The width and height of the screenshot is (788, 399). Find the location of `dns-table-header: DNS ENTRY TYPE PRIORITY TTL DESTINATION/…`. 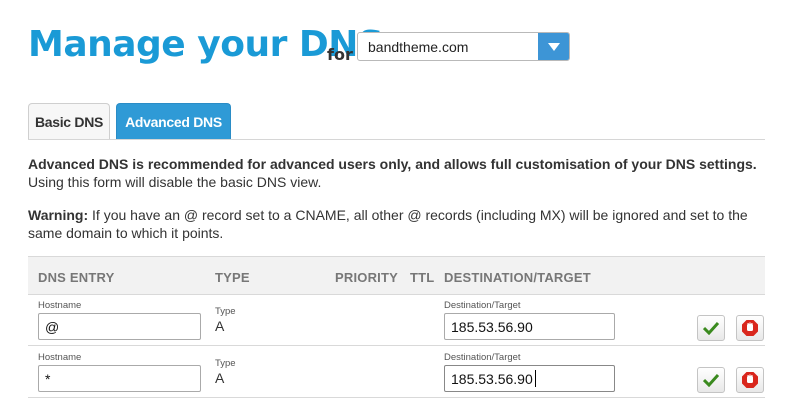

dns-table-header: DNS ENTRY TYPE PRIORITY TTL DESTINATION/… is located at coordinates (396, 275).